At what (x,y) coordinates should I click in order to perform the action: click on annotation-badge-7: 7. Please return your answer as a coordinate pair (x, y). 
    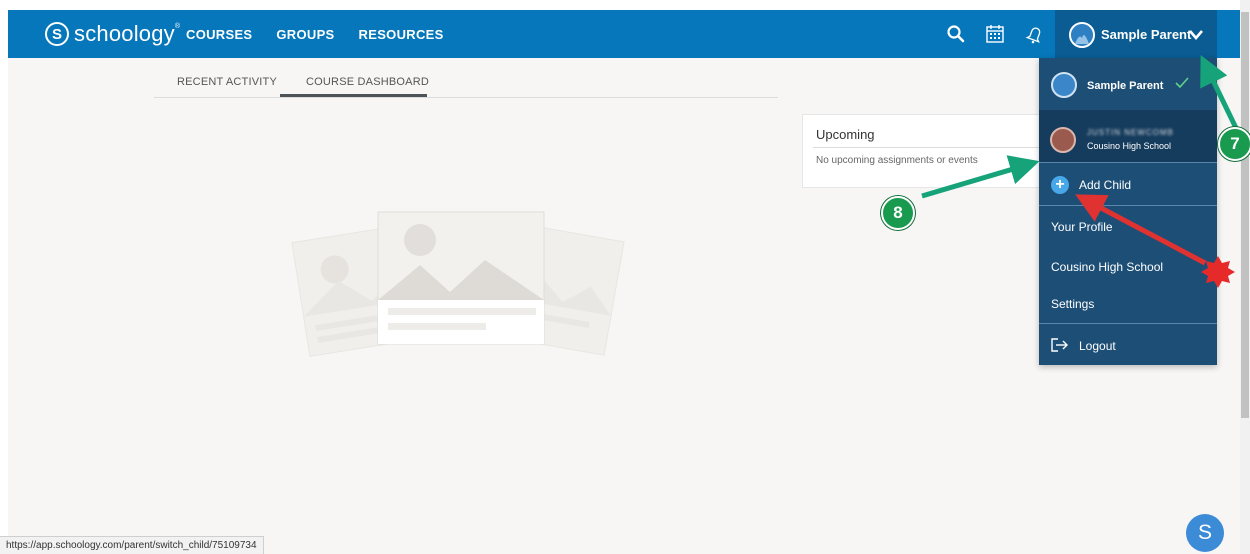
    Looking at the image, I should click on (1234, 144).